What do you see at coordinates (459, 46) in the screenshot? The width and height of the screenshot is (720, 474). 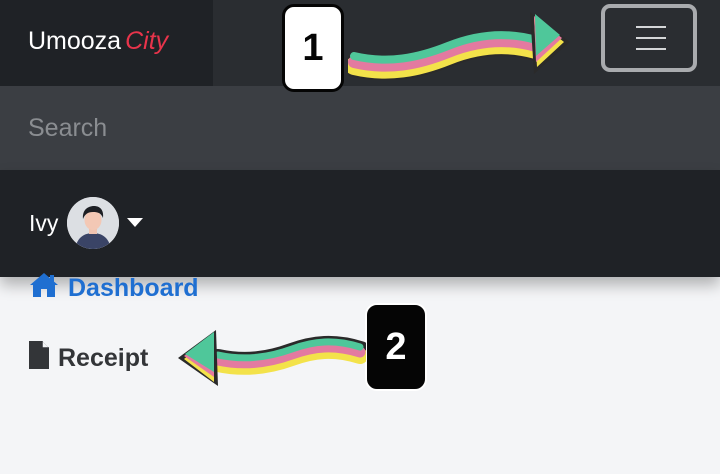 I see `annotation-arrow-right-icon` at bounding box center [459, 46].